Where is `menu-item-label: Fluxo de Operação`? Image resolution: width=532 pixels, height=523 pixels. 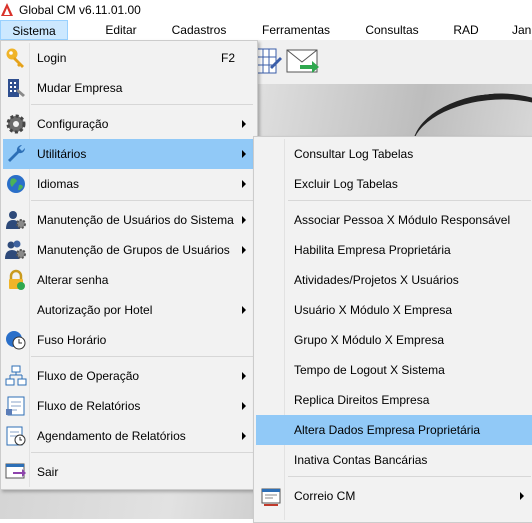
menu-item-label: Fluxo de Operação is located at coordinates (88, 376).